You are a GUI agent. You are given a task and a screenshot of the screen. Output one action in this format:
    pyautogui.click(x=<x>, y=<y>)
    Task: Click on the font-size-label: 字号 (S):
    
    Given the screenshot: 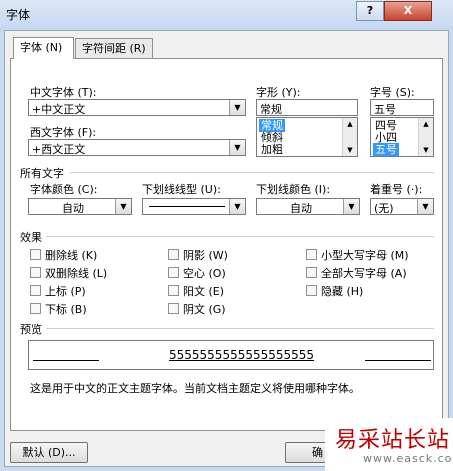 What is the action you would take?
    pyautogui.click(x=392, y=92)
    